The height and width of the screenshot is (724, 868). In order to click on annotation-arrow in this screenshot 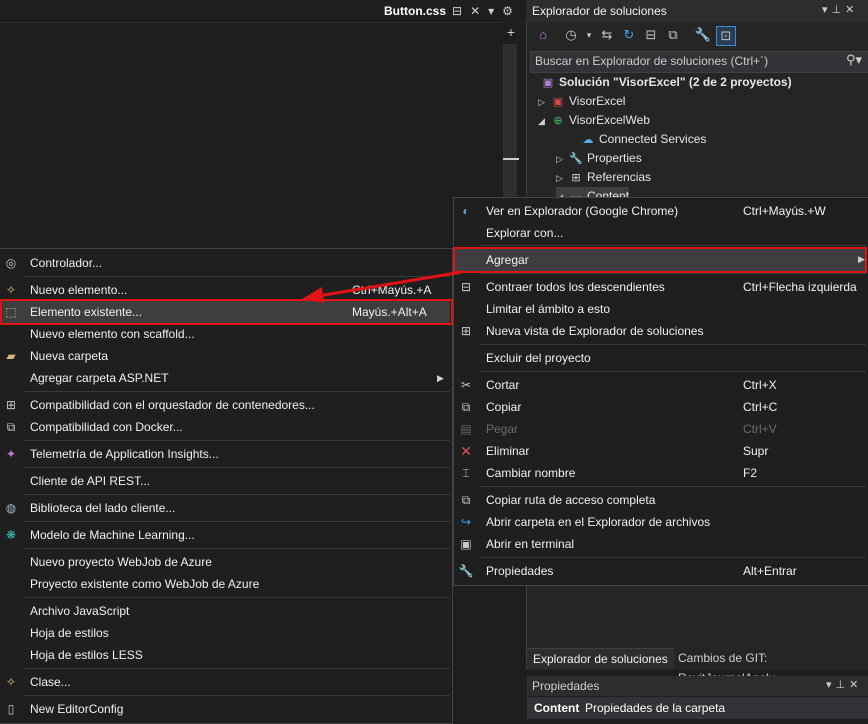, I will do `click(382, 286)`.